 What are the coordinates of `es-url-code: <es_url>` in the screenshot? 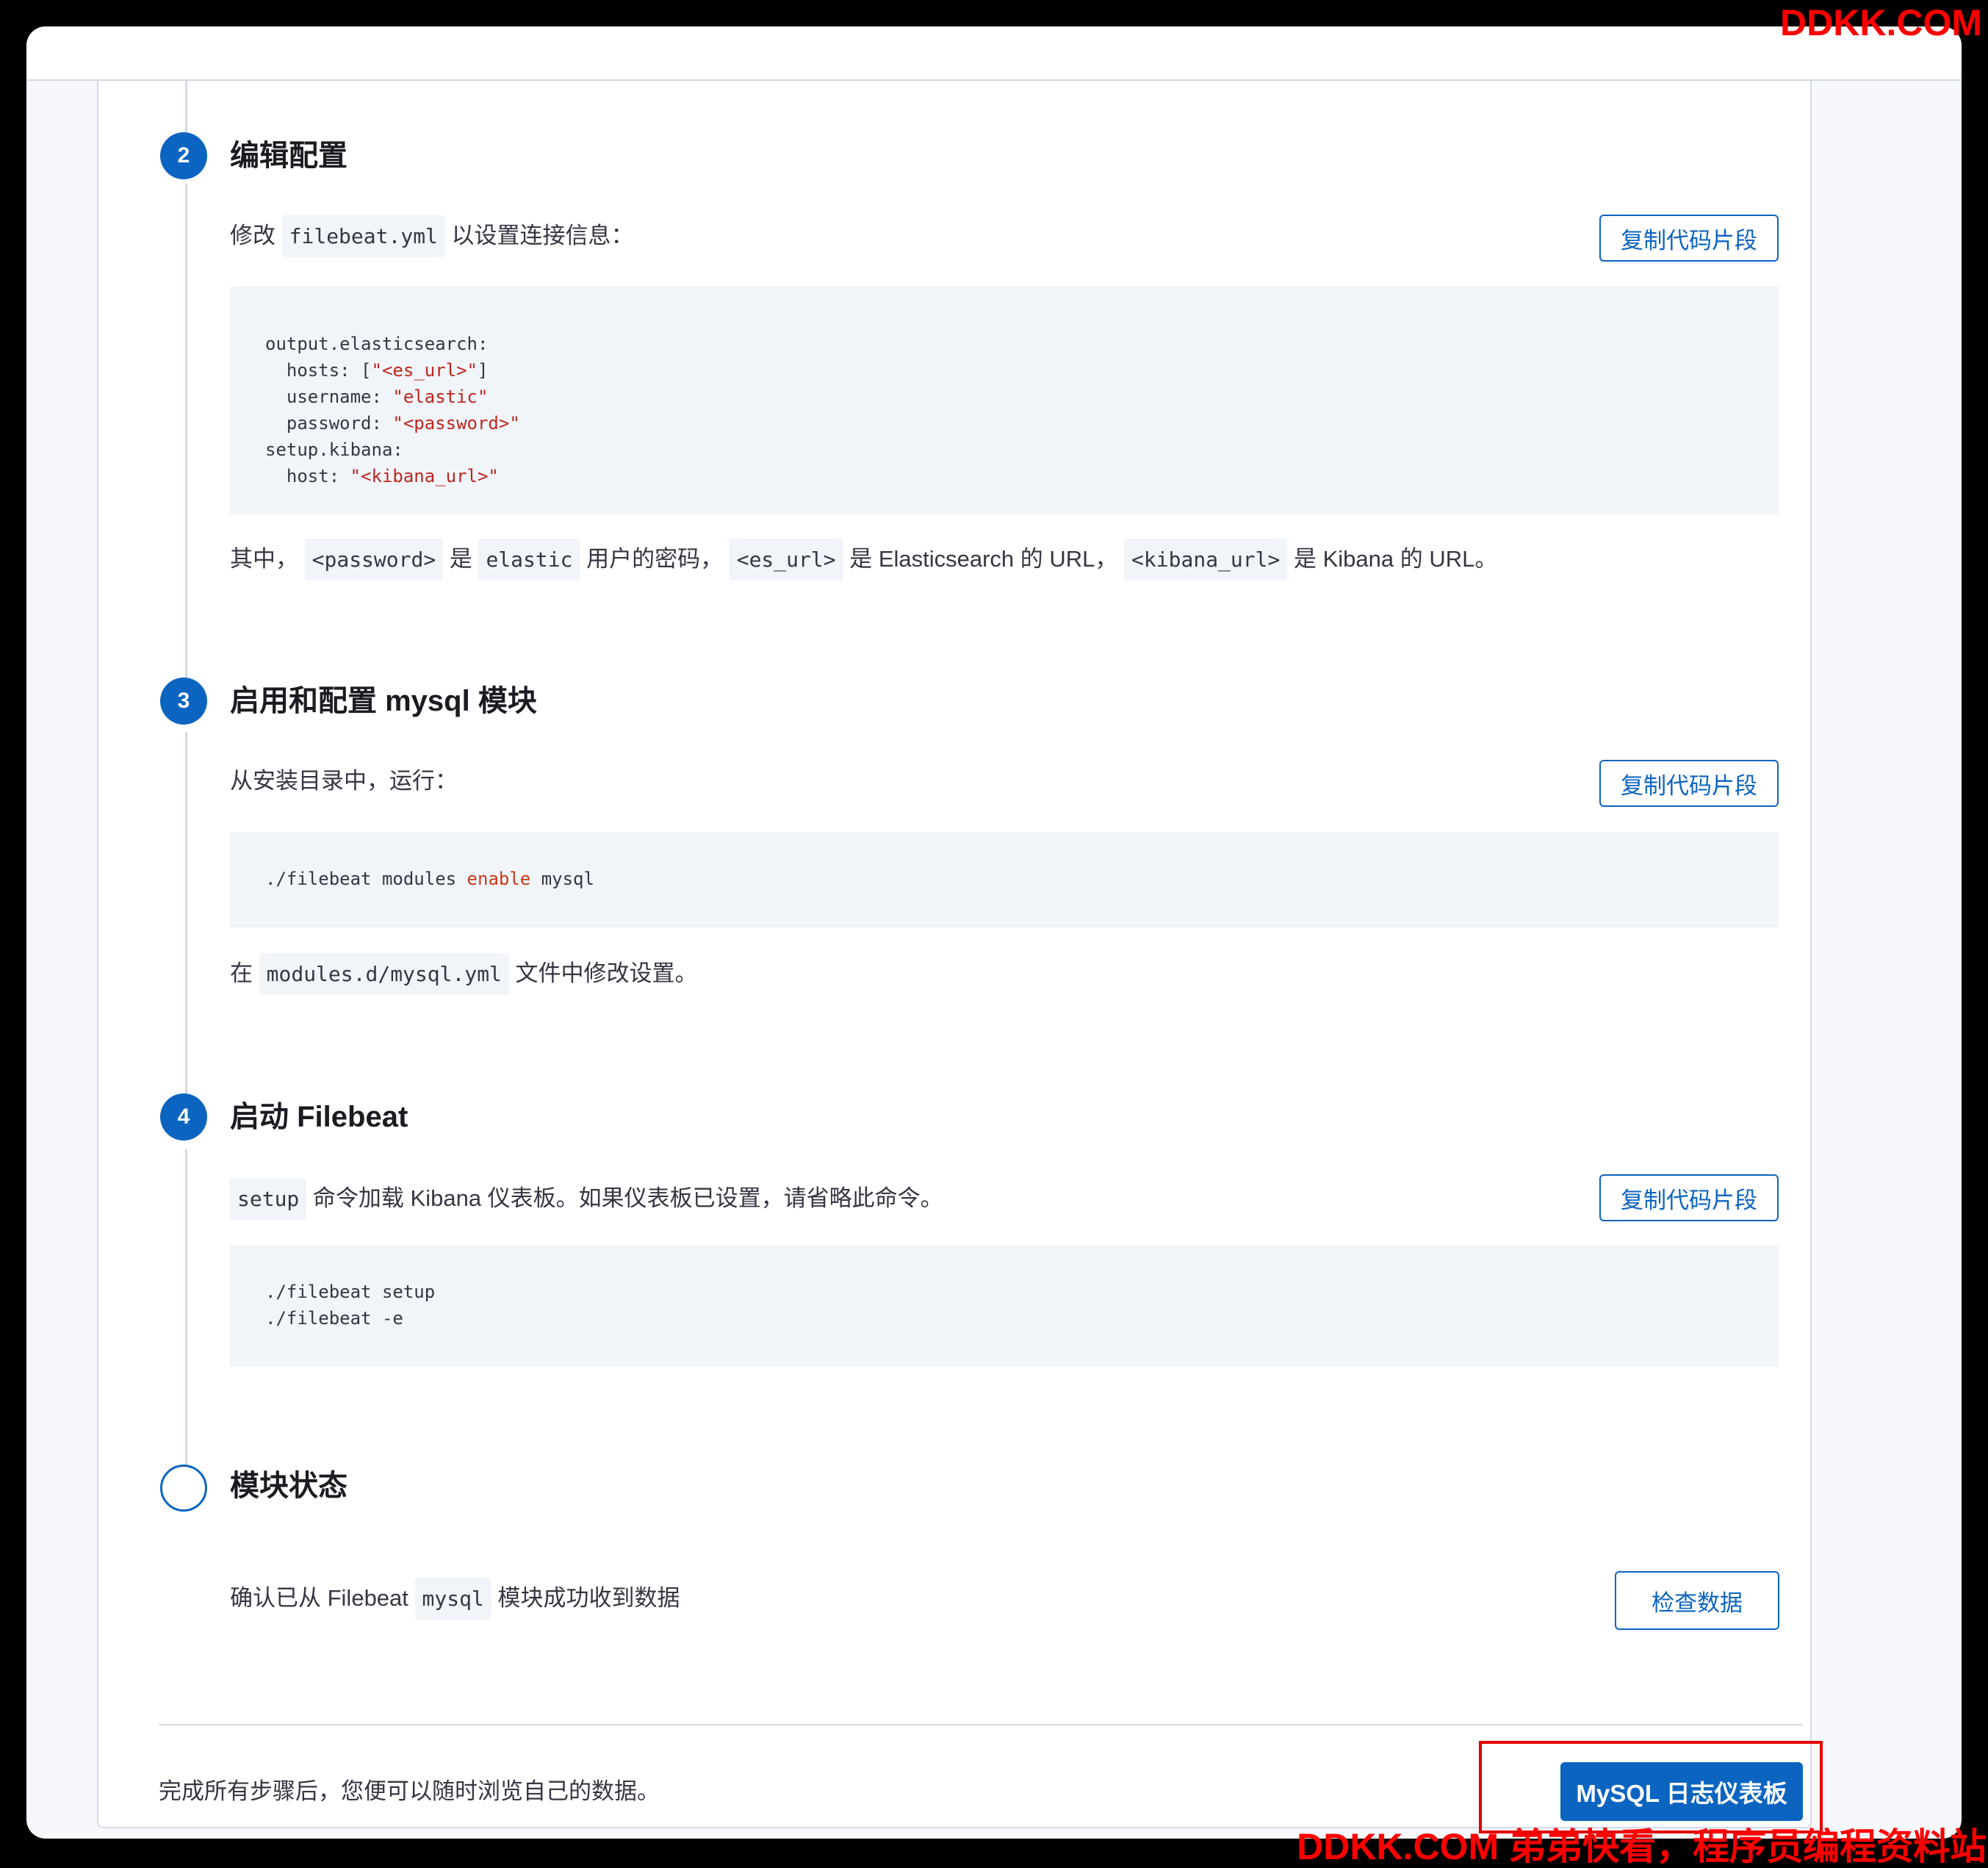 It's located at (786, 560).